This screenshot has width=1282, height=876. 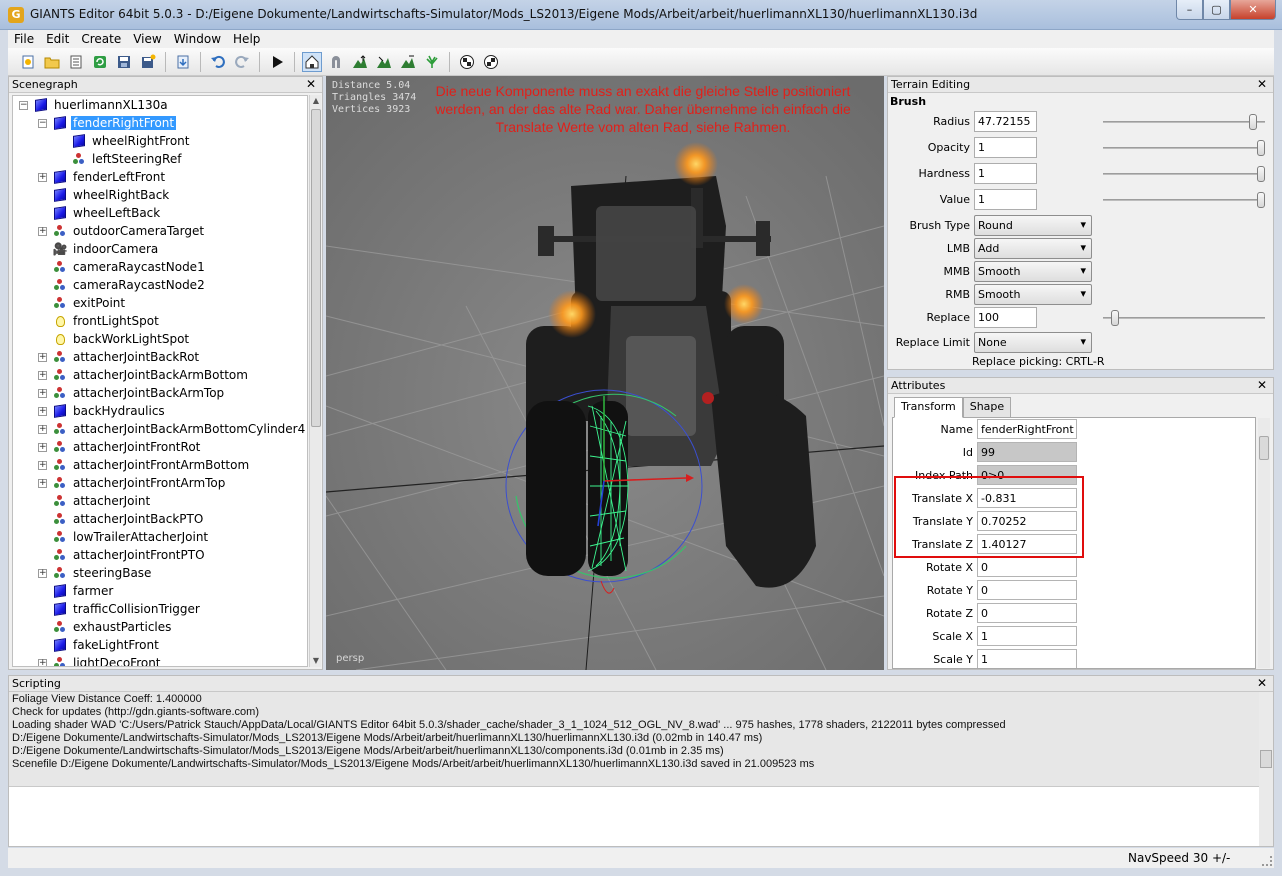 I want to click on tree-item: trafficCollisionTrigger, so click(x=160, y=609).